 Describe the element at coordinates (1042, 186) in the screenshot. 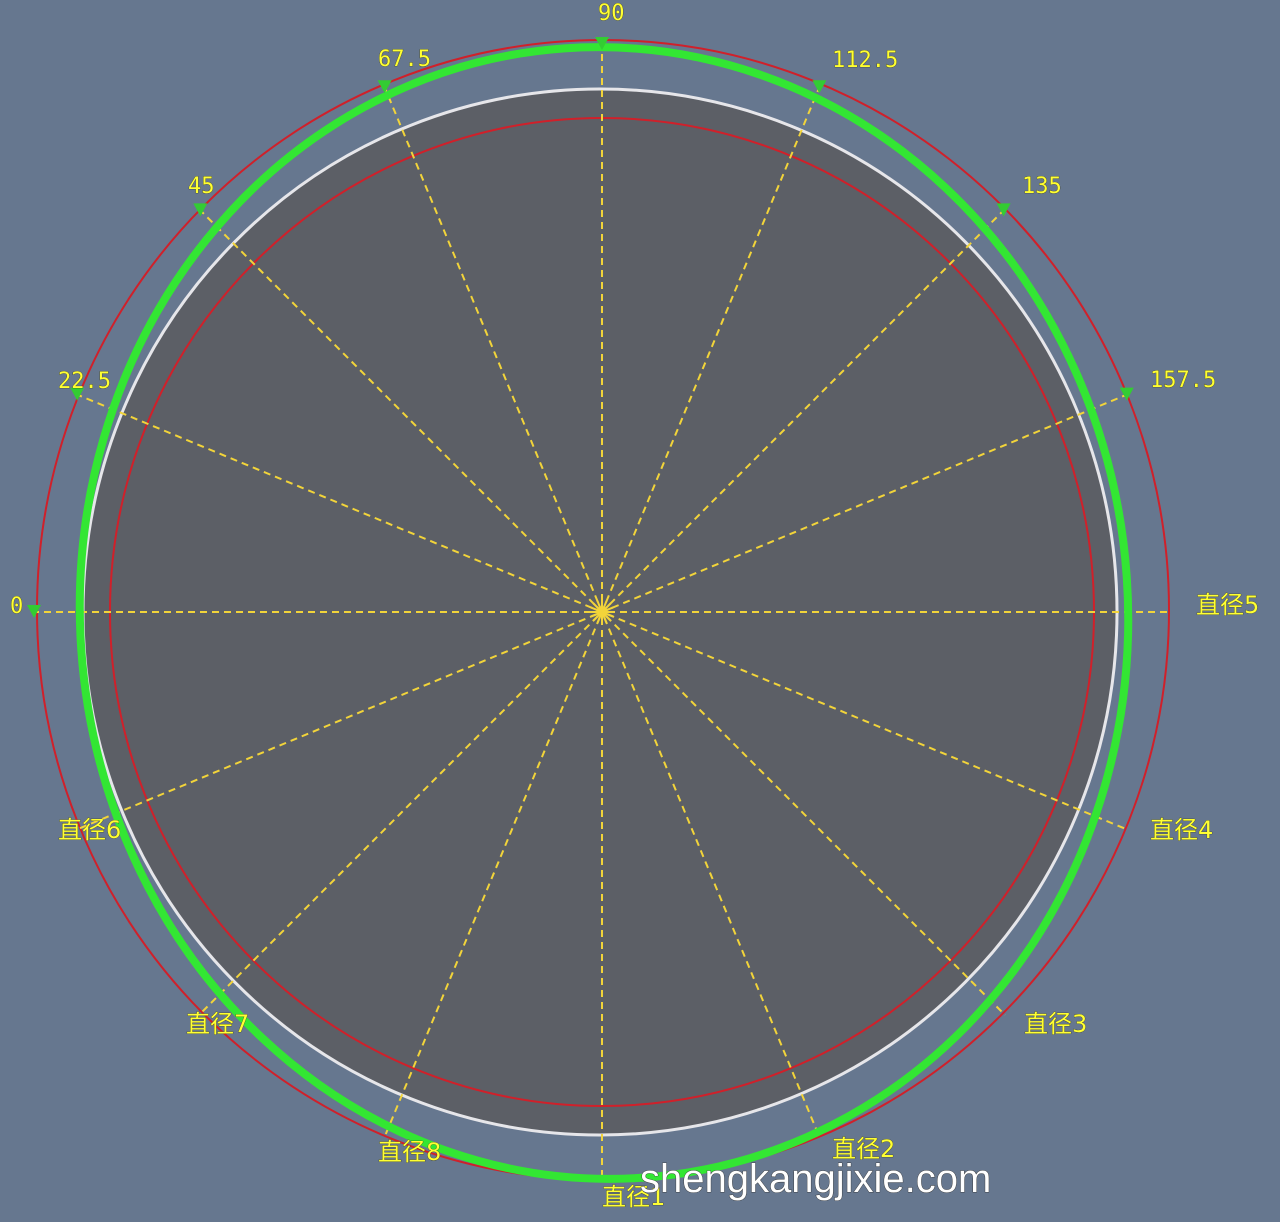

I see `angle-label-135: 135` at that location.